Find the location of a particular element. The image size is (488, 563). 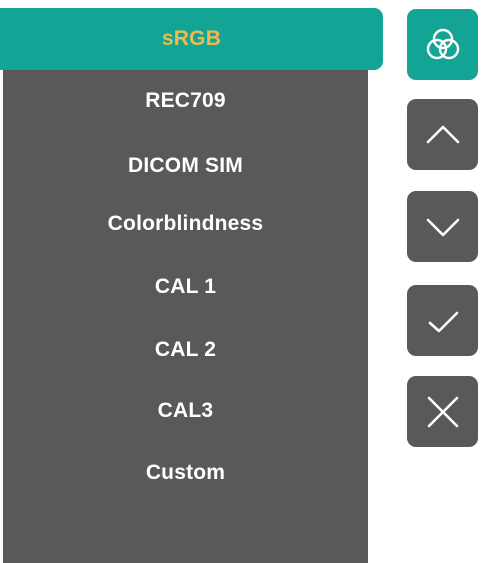

menu-item-label: DICOM SIM is located at coordinates (185, 165).